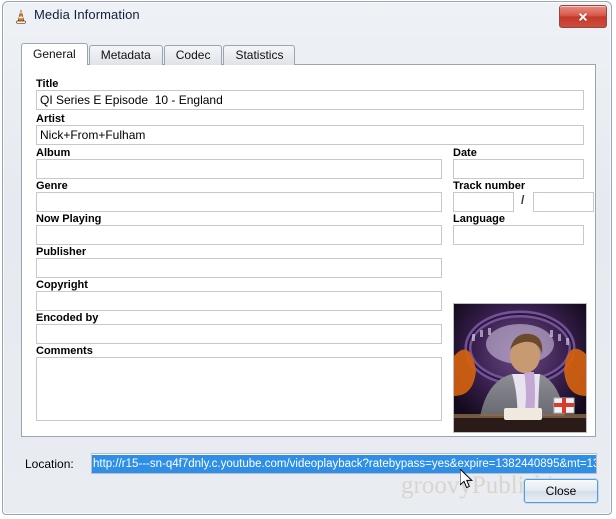 The image size is (616, 519). I want to click on album-input, so click(239, 169).